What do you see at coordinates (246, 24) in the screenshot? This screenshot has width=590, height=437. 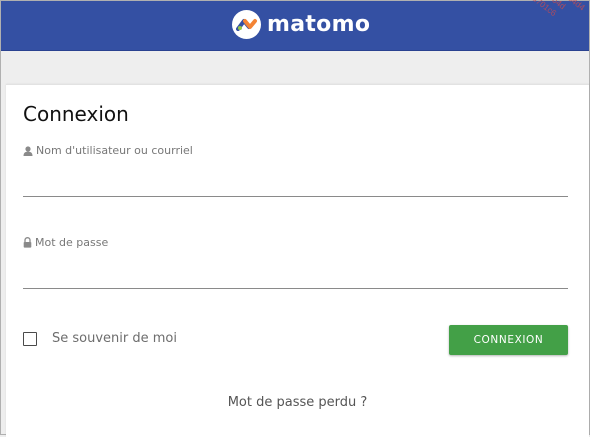 I see `matomo-logo-icon` at bounding box center [246, 24].